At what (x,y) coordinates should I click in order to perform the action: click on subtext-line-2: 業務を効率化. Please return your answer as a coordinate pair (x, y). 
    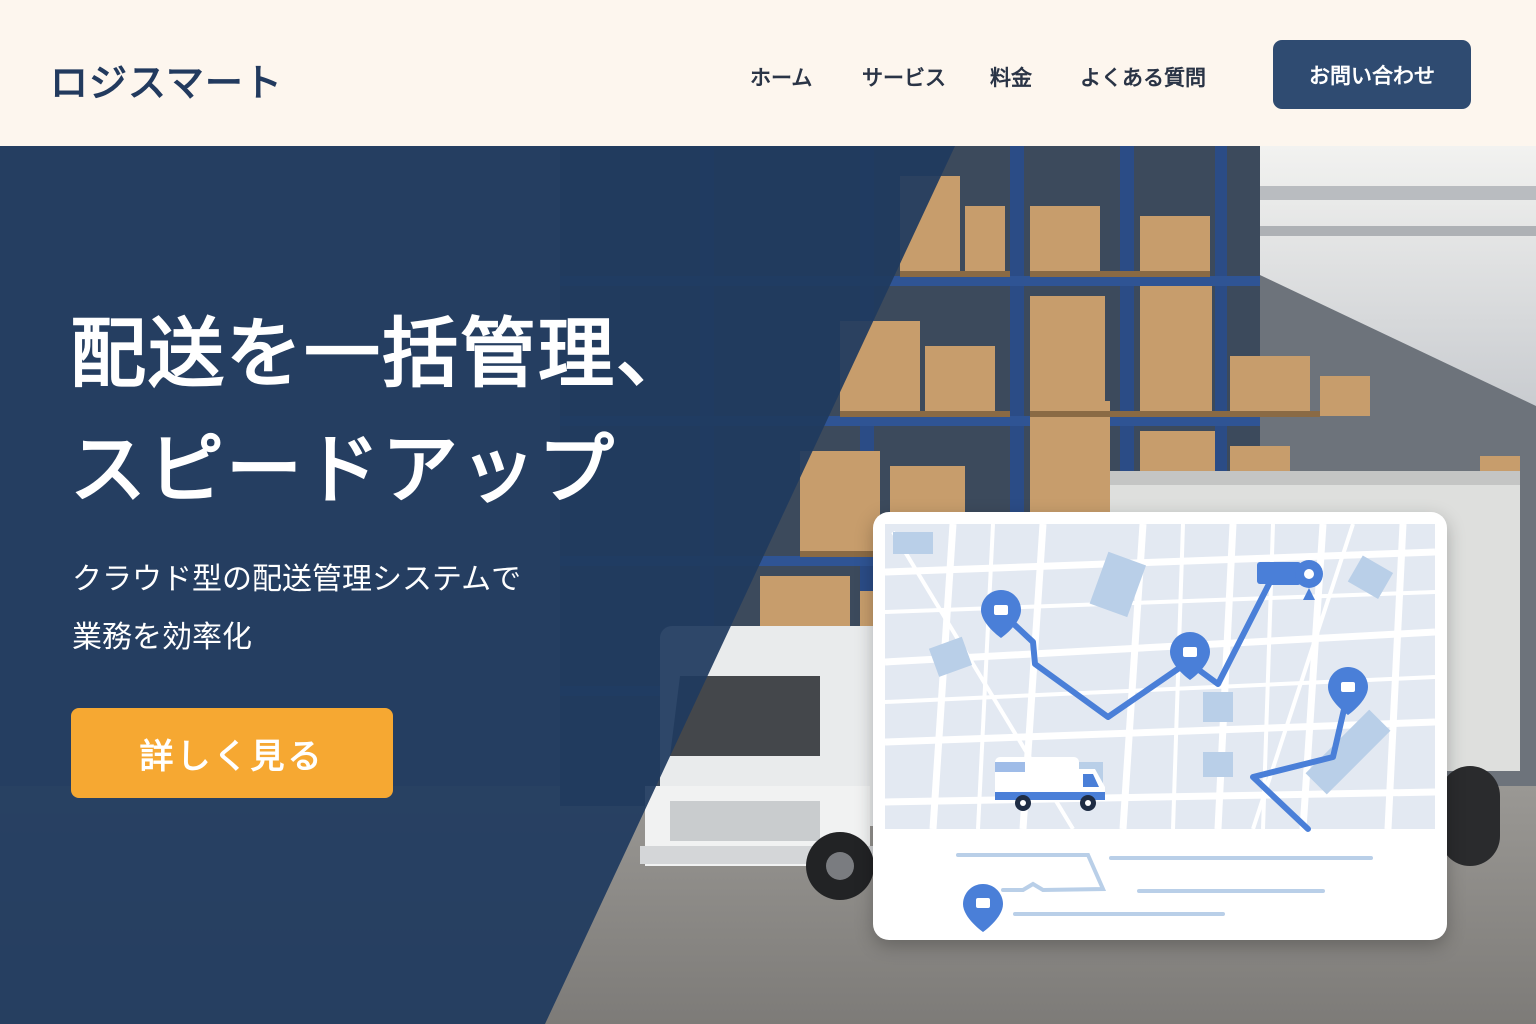
    Looking at the image, I should click on (162, 637).